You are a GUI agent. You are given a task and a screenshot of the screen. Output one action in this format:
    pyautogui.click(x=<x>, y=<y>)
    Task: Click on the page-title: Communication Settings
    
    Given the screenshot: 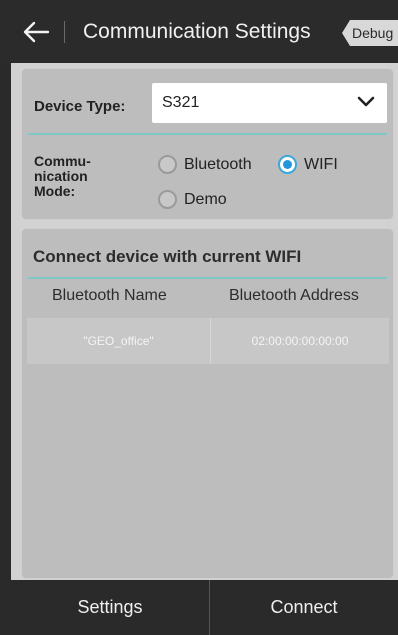 What is the action you would take?
    pyautogui.click(x=197, y=31)
    